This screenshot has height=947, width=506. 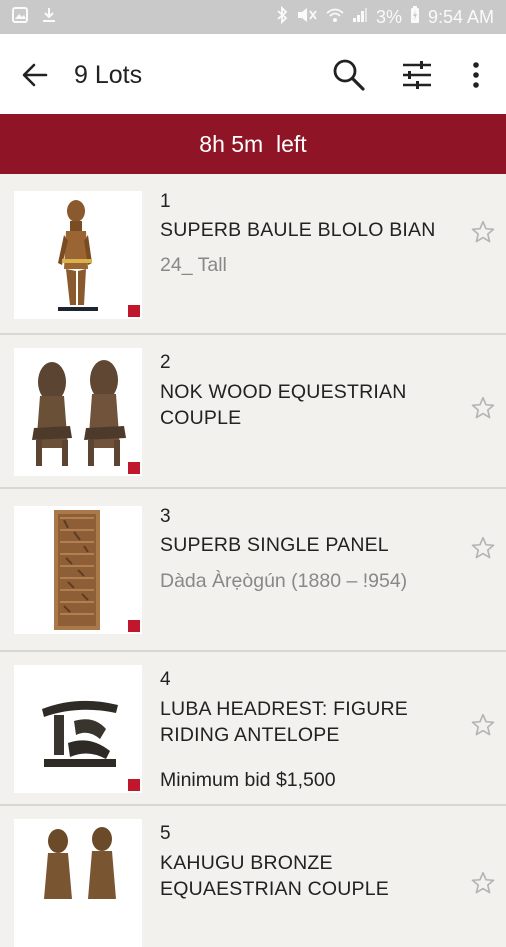 I want to click on lot-title: LUBA HEADREST: FIGURE RIDING ANTELOPE, so click(x=284, y=722).